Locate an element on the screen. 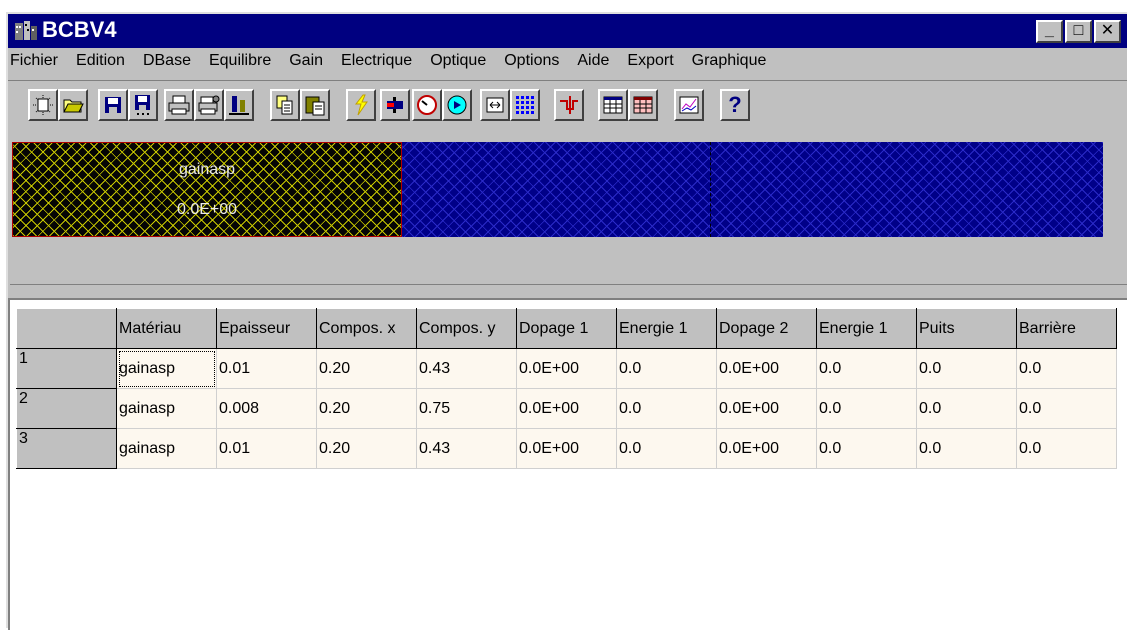  col-header-energie-2: Energie 1 is located at coordinates (866, 328).